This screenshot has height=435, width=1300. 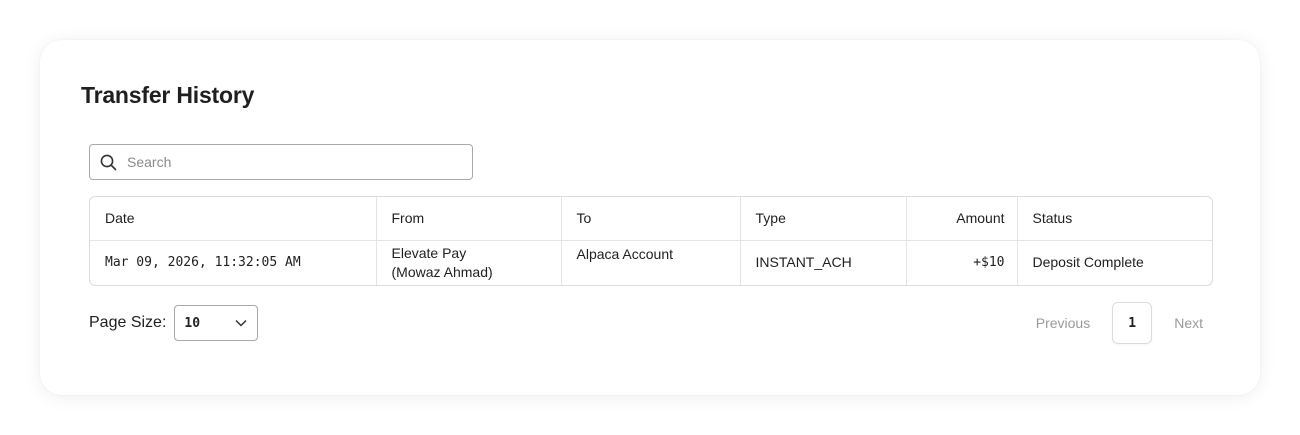 What do you see at coordinates (1188, 323) in the screenshot?
I see `next-page-button: Next` at bounding box center [1188, 323].